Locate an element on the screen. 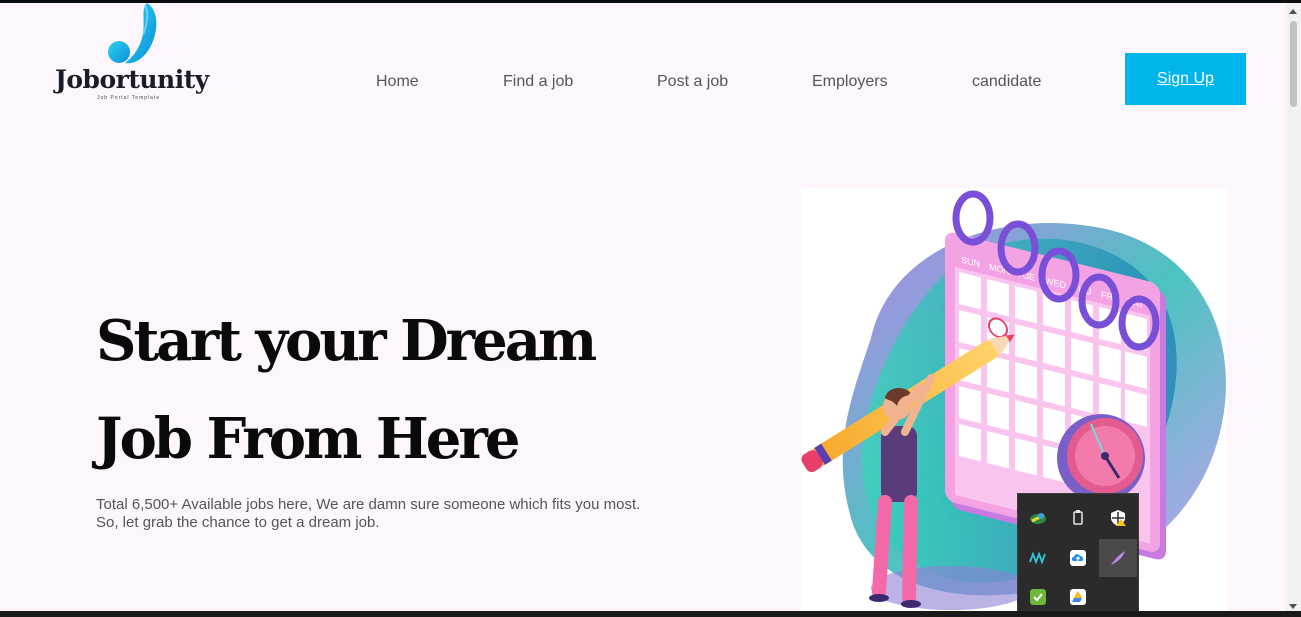 Image resolution: width=1301 pixels, height=617 pixels. nav-candidate: candidate is located at coordinates (1006, 82).